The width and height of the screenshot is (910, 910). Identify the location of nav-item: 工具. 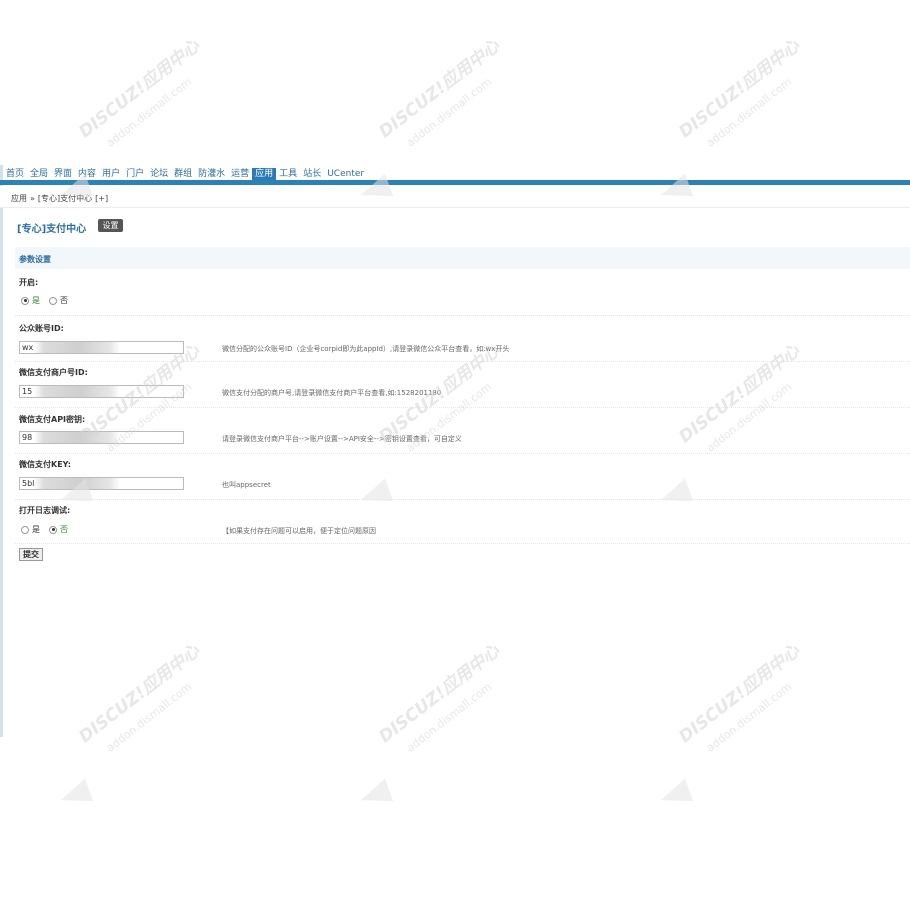
(288, 174).